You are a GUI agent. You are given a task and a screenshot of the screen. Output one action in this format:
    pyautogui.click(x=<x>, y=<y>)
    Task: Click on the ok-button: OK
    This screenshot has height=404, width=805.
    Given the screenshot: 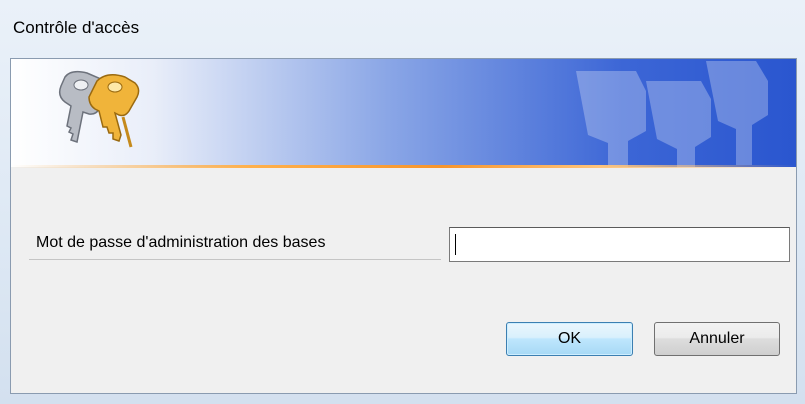 What is the action you would take?
    pyautogui.click(x=569, y=339)
    